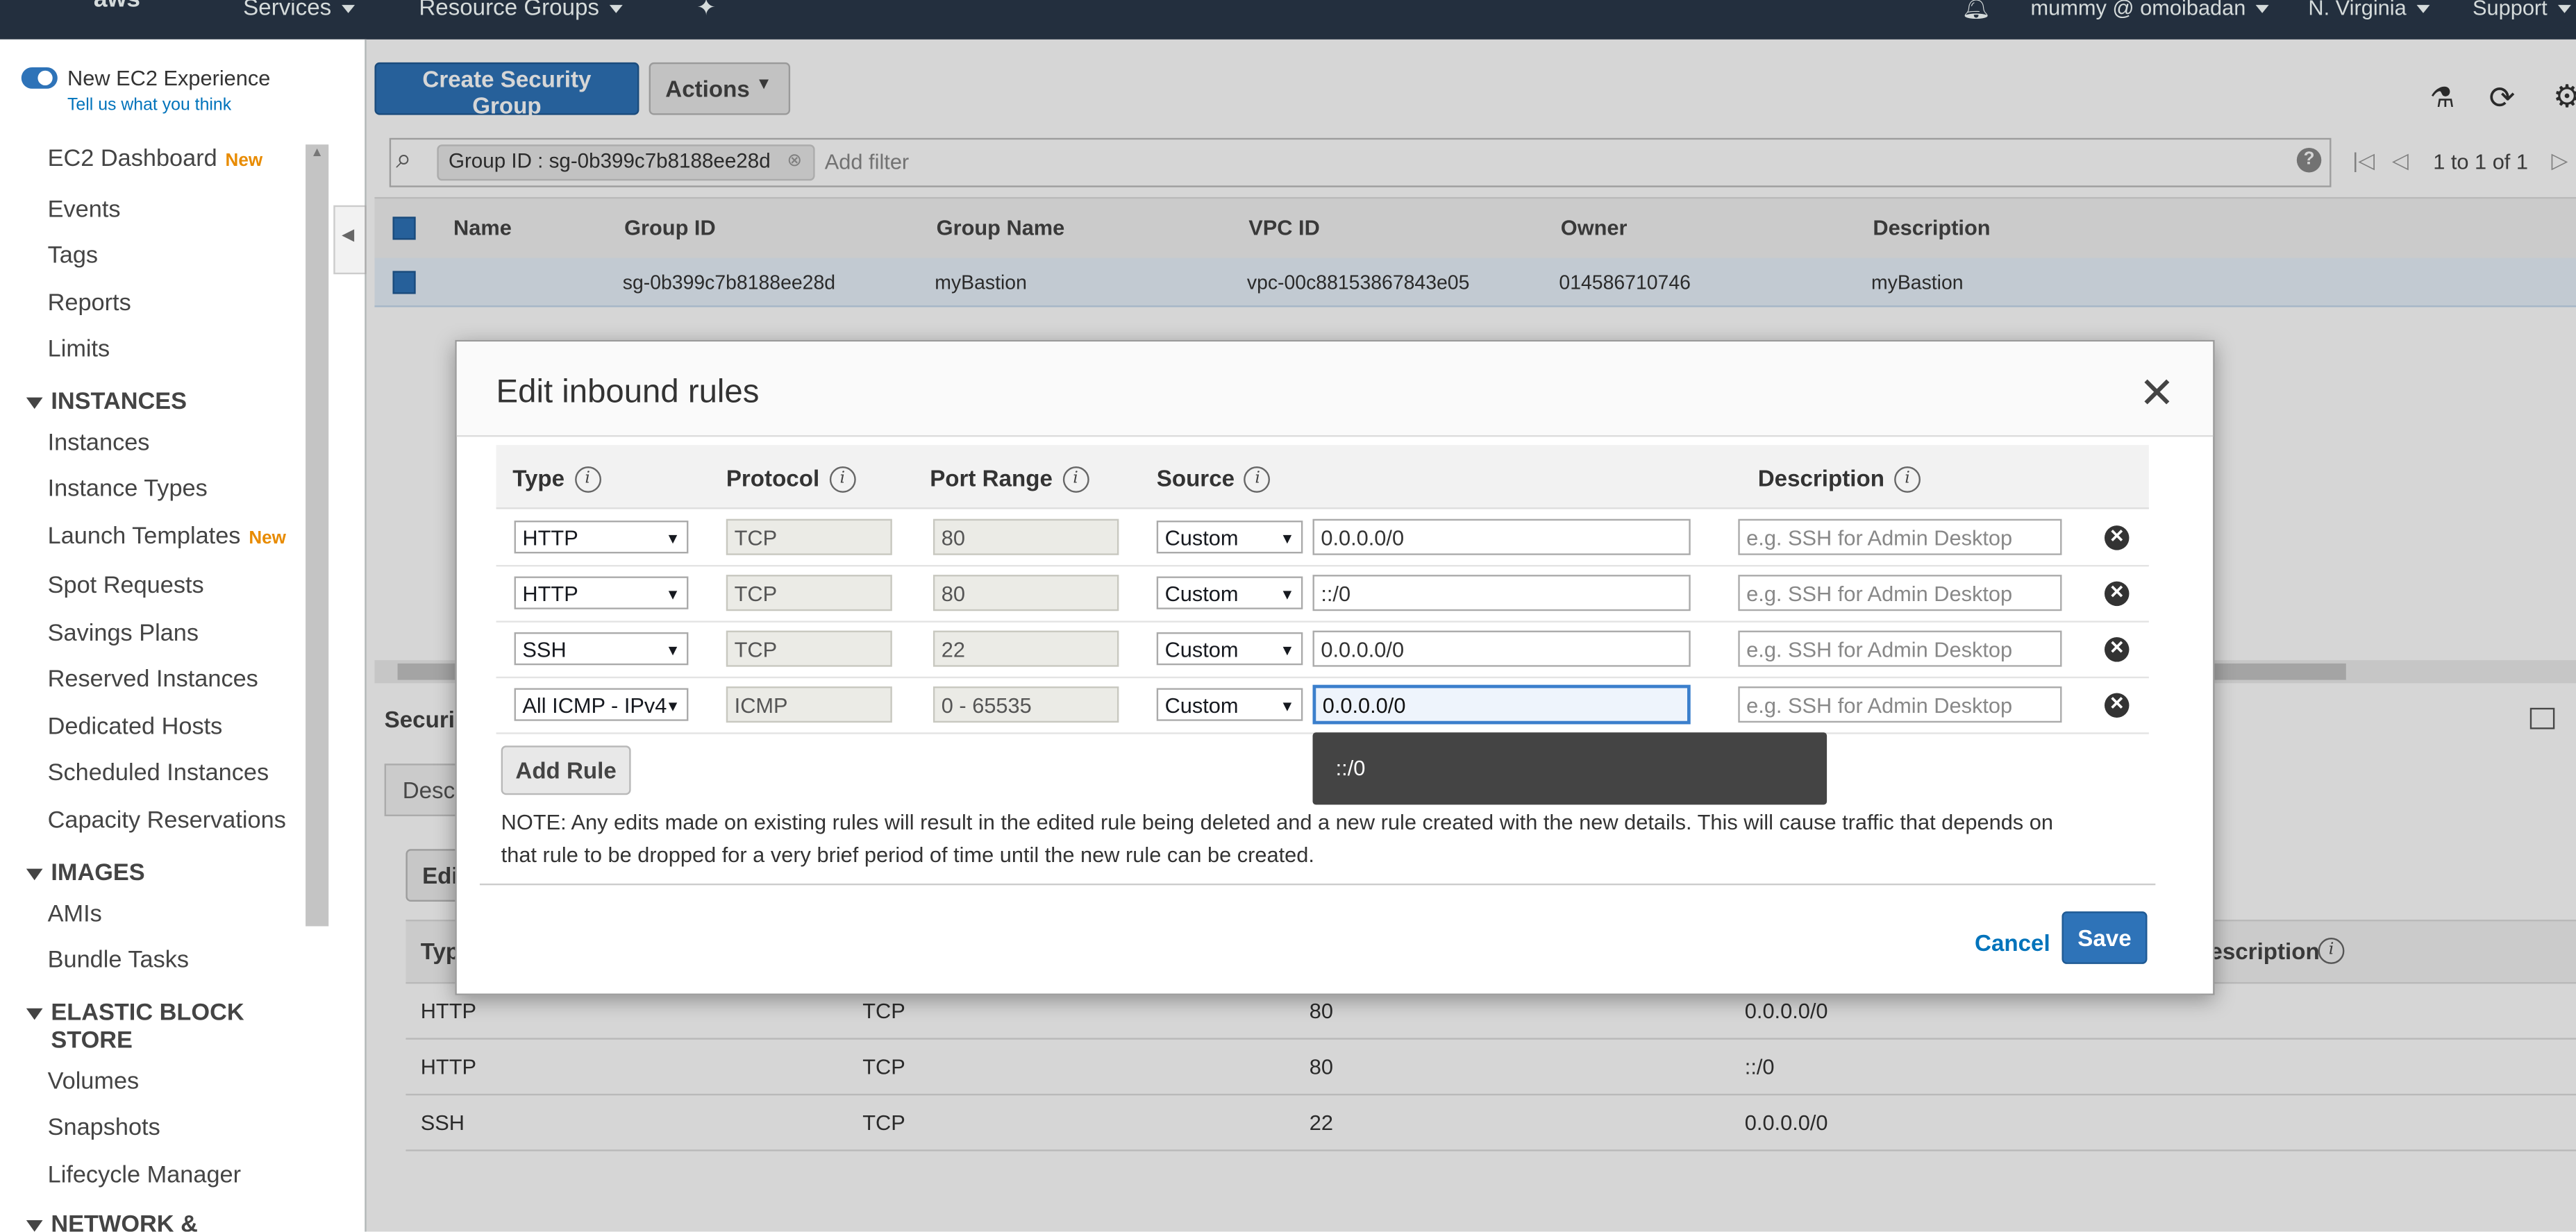 The image size is (2576, 1232). I want to click on sidebar-item-reports: Reports, so click(89, 304).